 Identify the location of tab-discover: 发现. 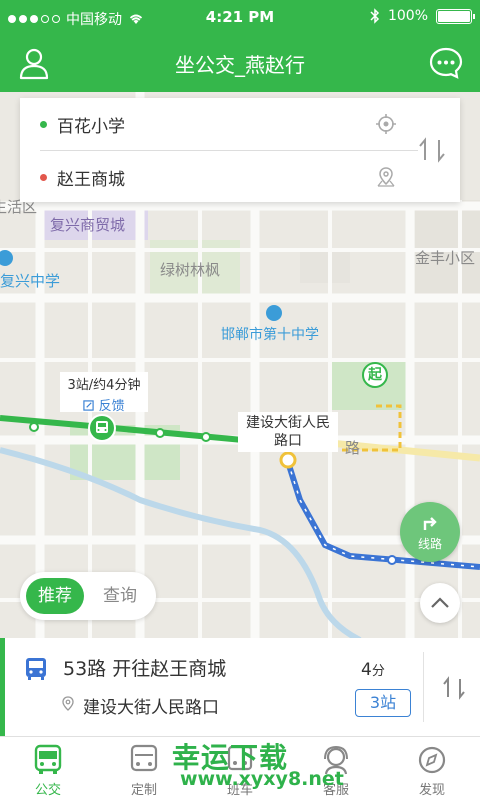
(432, 768).